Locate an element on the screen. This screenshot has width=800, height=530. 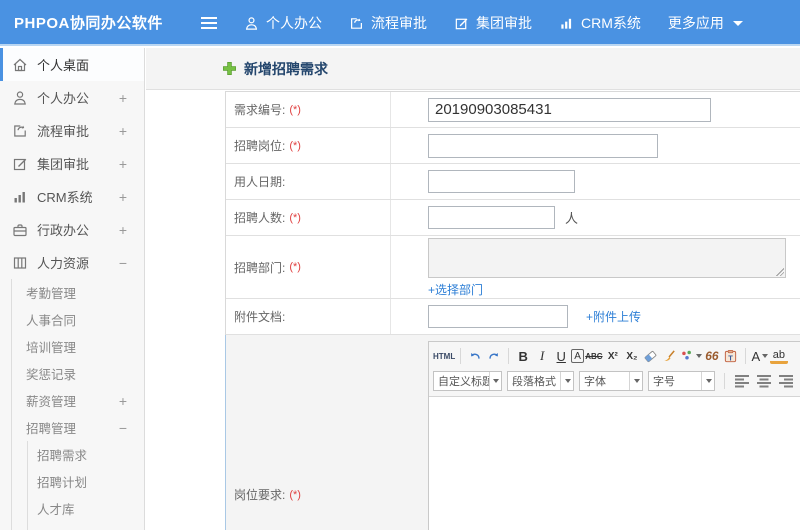
form-row-attachment: 附件文档: +附件上传 is located at coordinates (513, 317).